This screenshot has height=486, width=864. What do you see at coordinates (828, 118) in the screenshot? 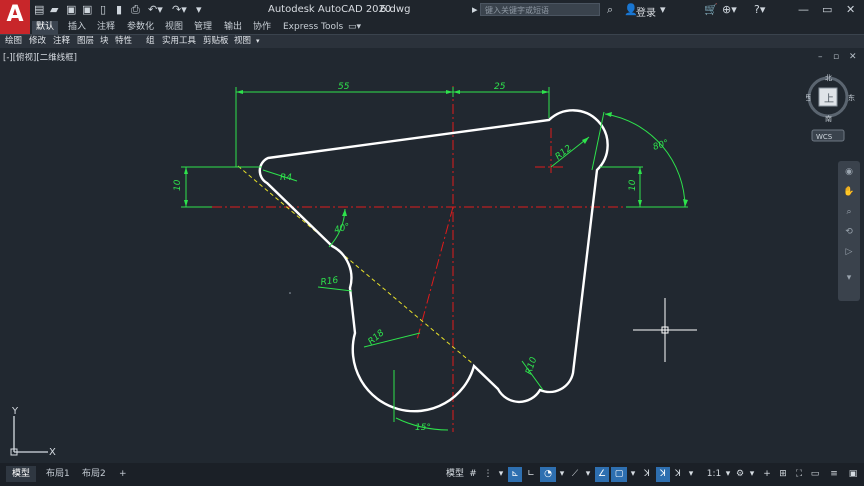
I see `viewcube-south: 南` at bounding box center [828, 118].